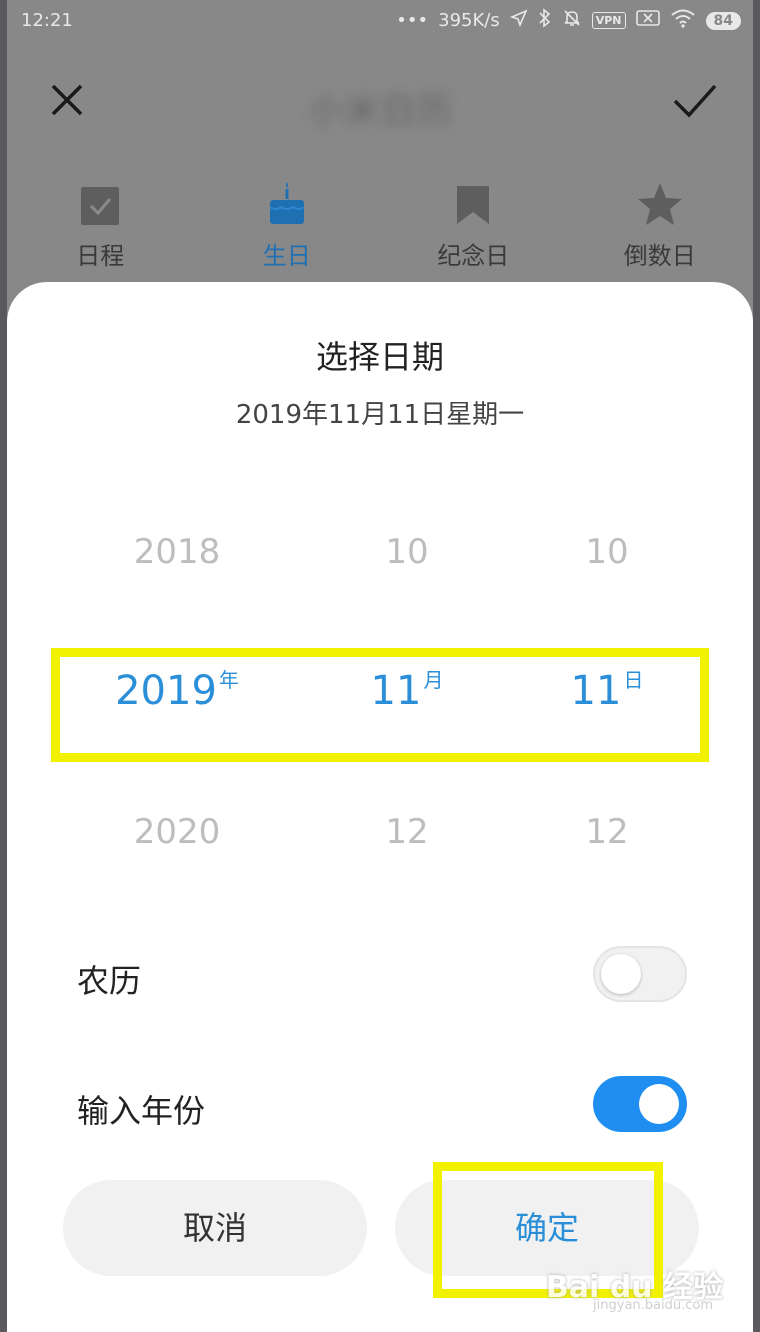 The image size is (760, 1332). I want to click on tab-anniversary: 纪念日, so click(473, 230).